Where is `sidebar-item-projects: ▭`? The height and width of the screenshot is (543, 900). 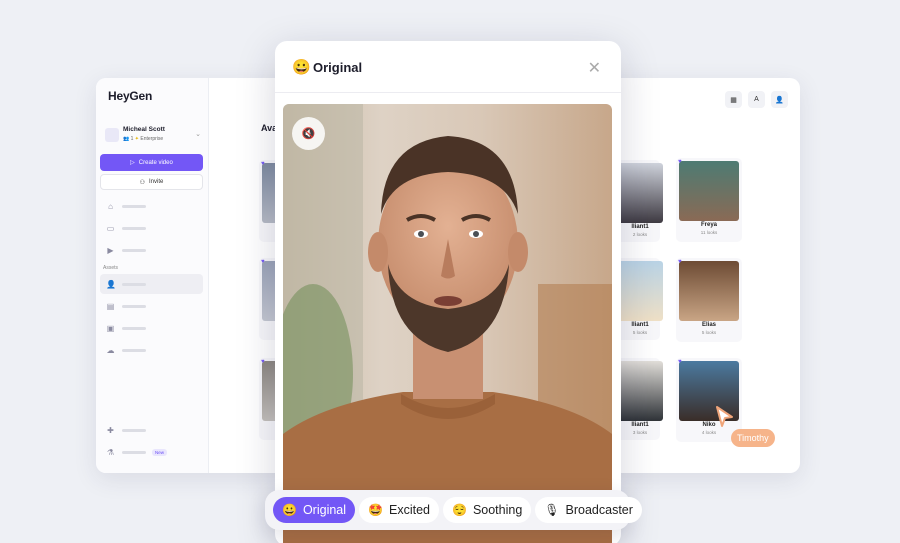 sidebar-item-projects: ▭ is located at coordinates (151, 228).